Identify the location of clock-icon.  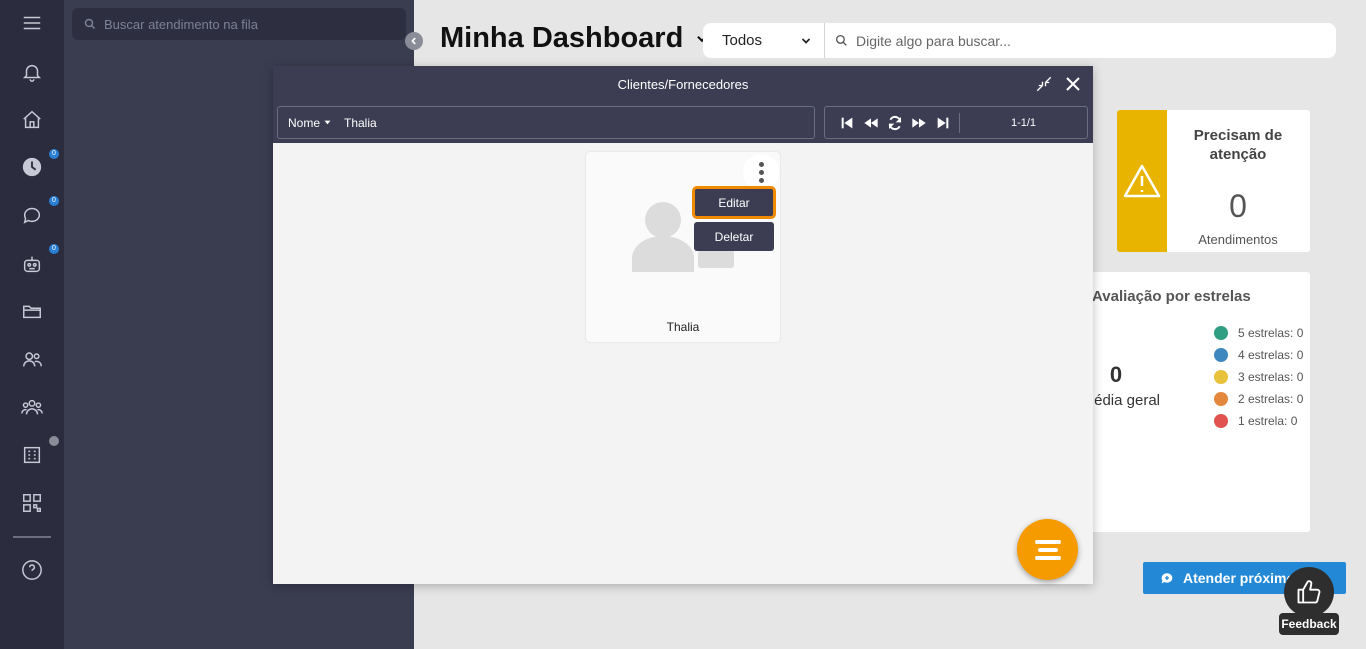
(32, 167).